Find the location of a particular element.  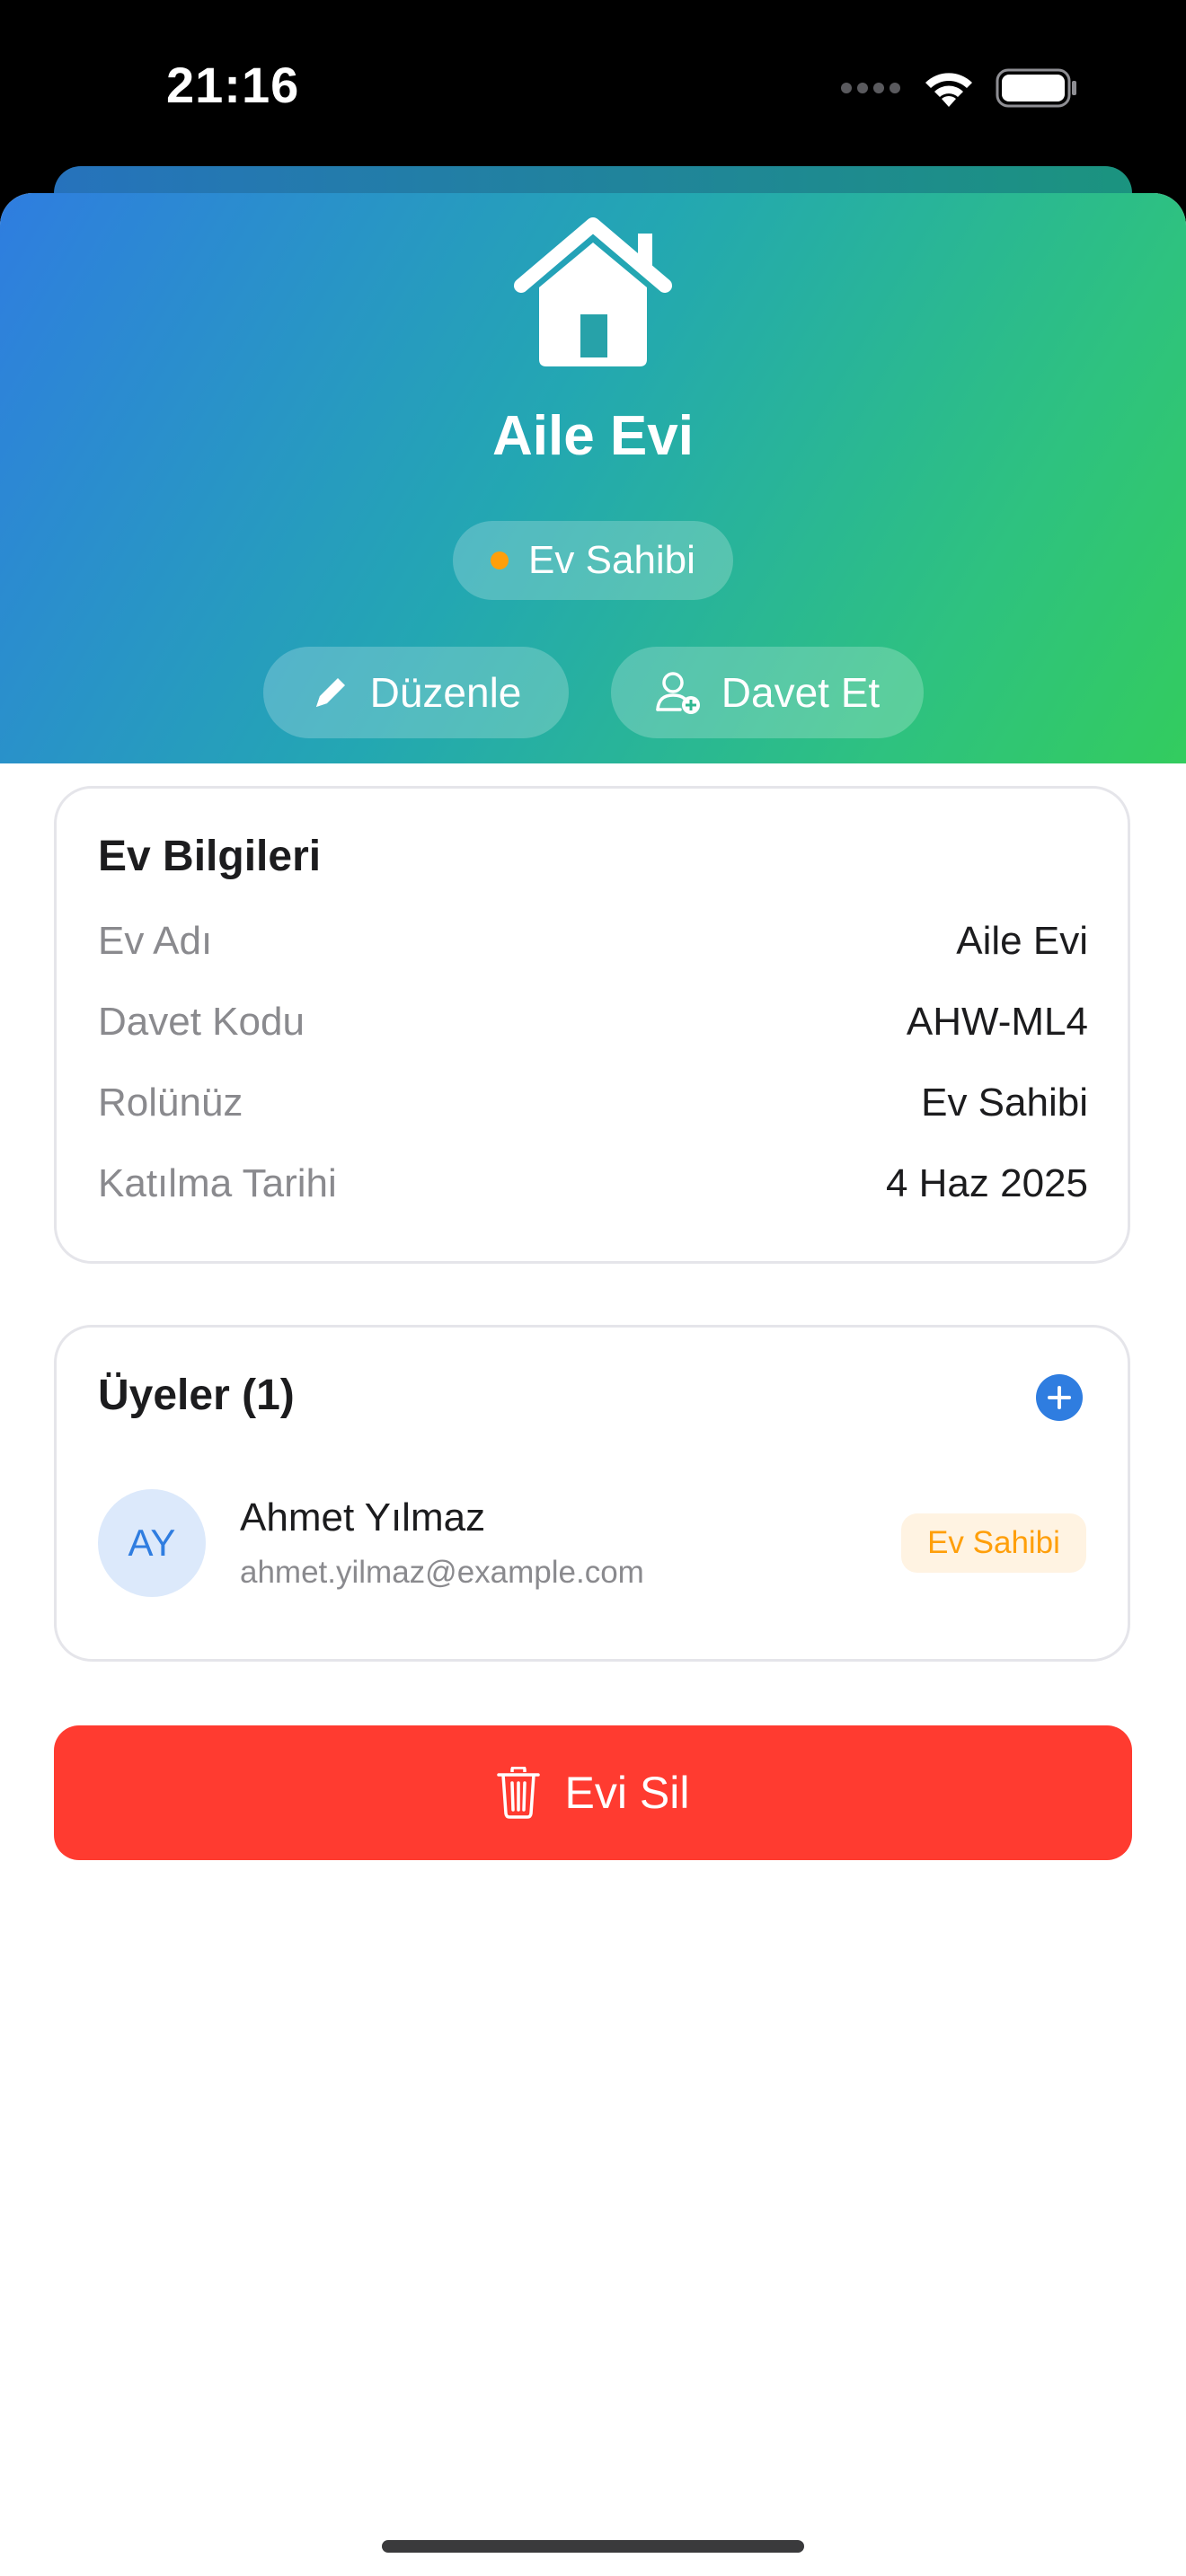

trash-icon is located at coordinates (518, 1793).